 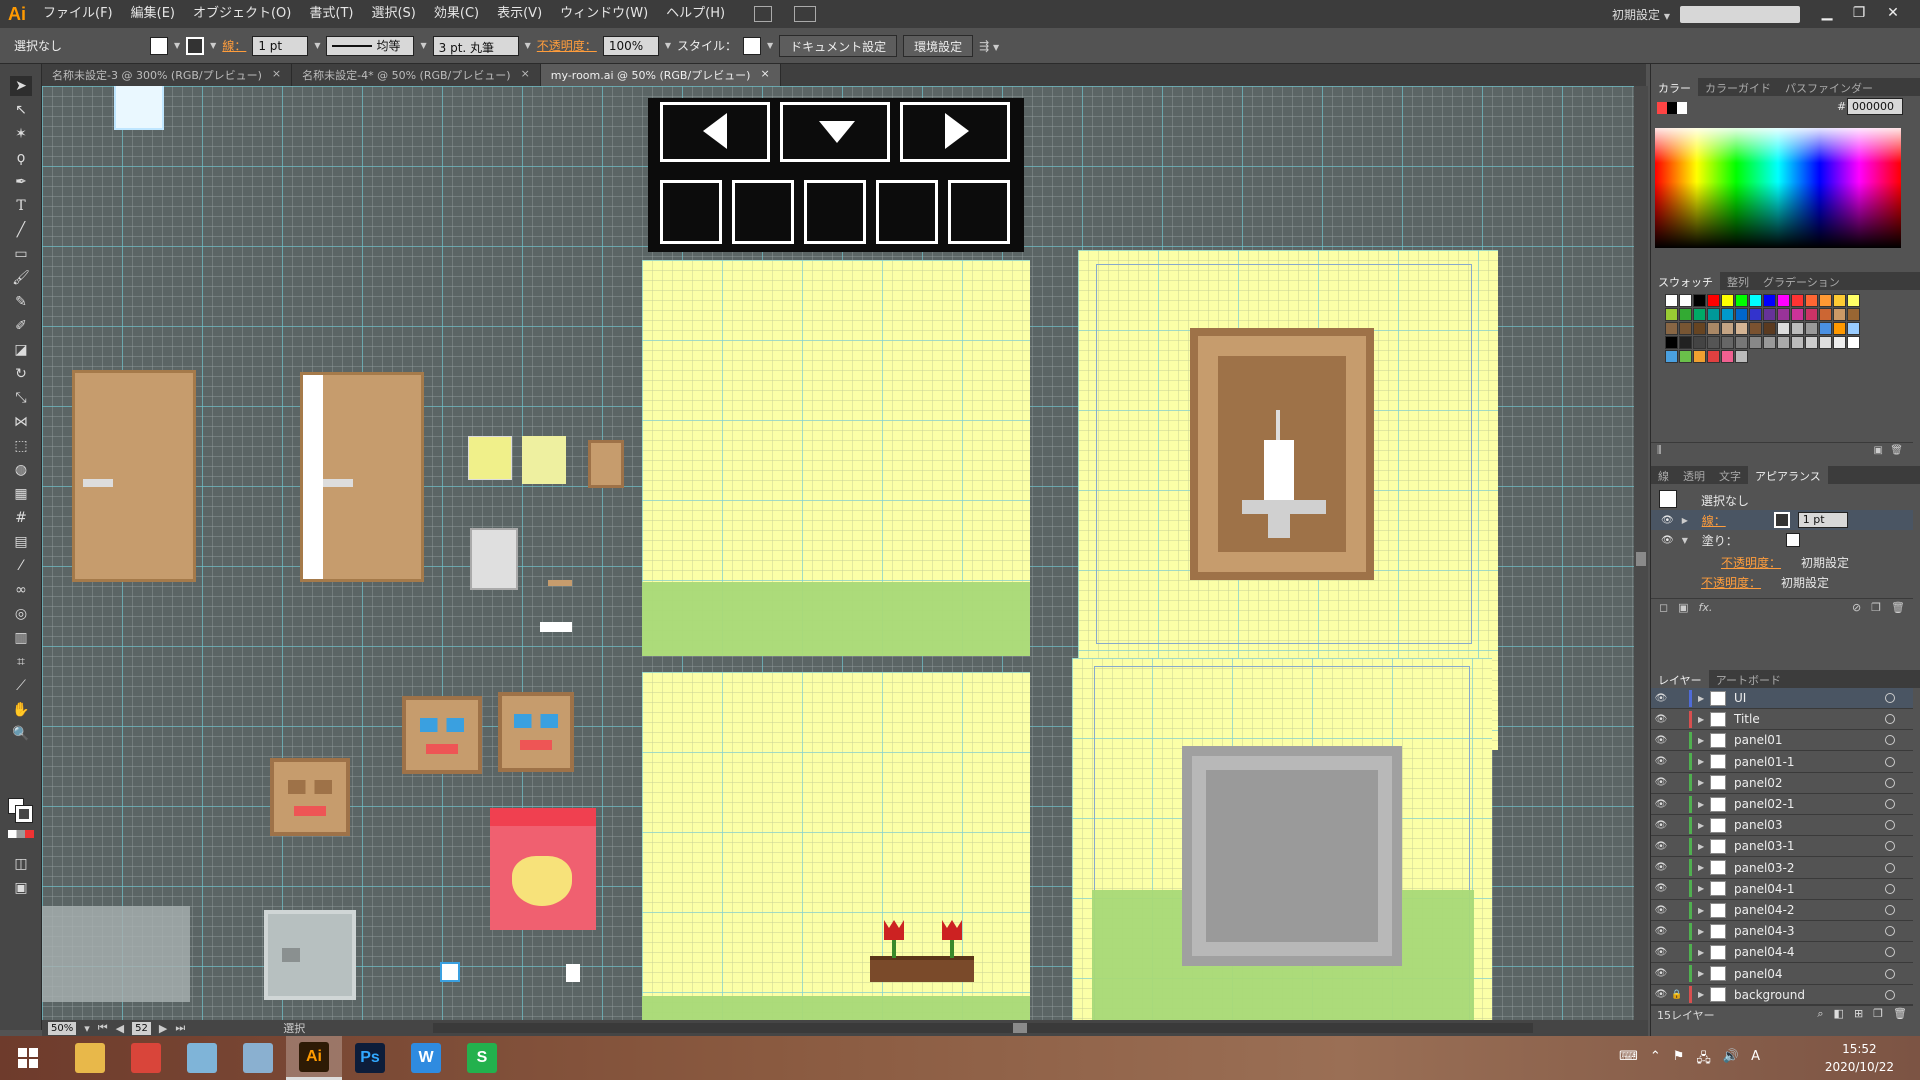 I want to click on tab-untitled-3: 名称未設定-3 @ 300% (RGB/プレビュー) ×, so click(x=167, y=75).